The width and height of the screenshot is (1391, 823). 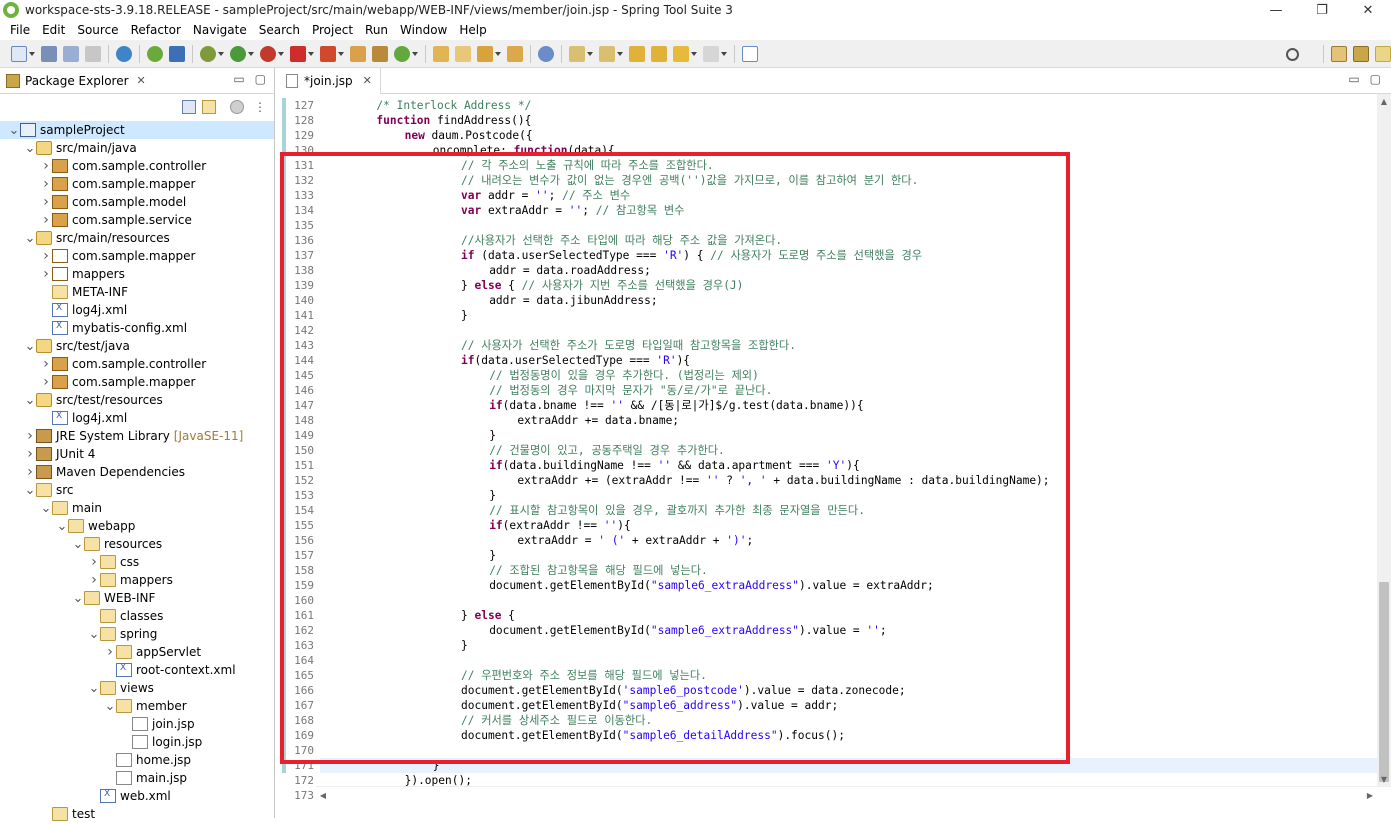 What do you see at coordinates (53, 30) in the screenshot?
I see `menu-edit: Edit` at bounding box center [53, 30].